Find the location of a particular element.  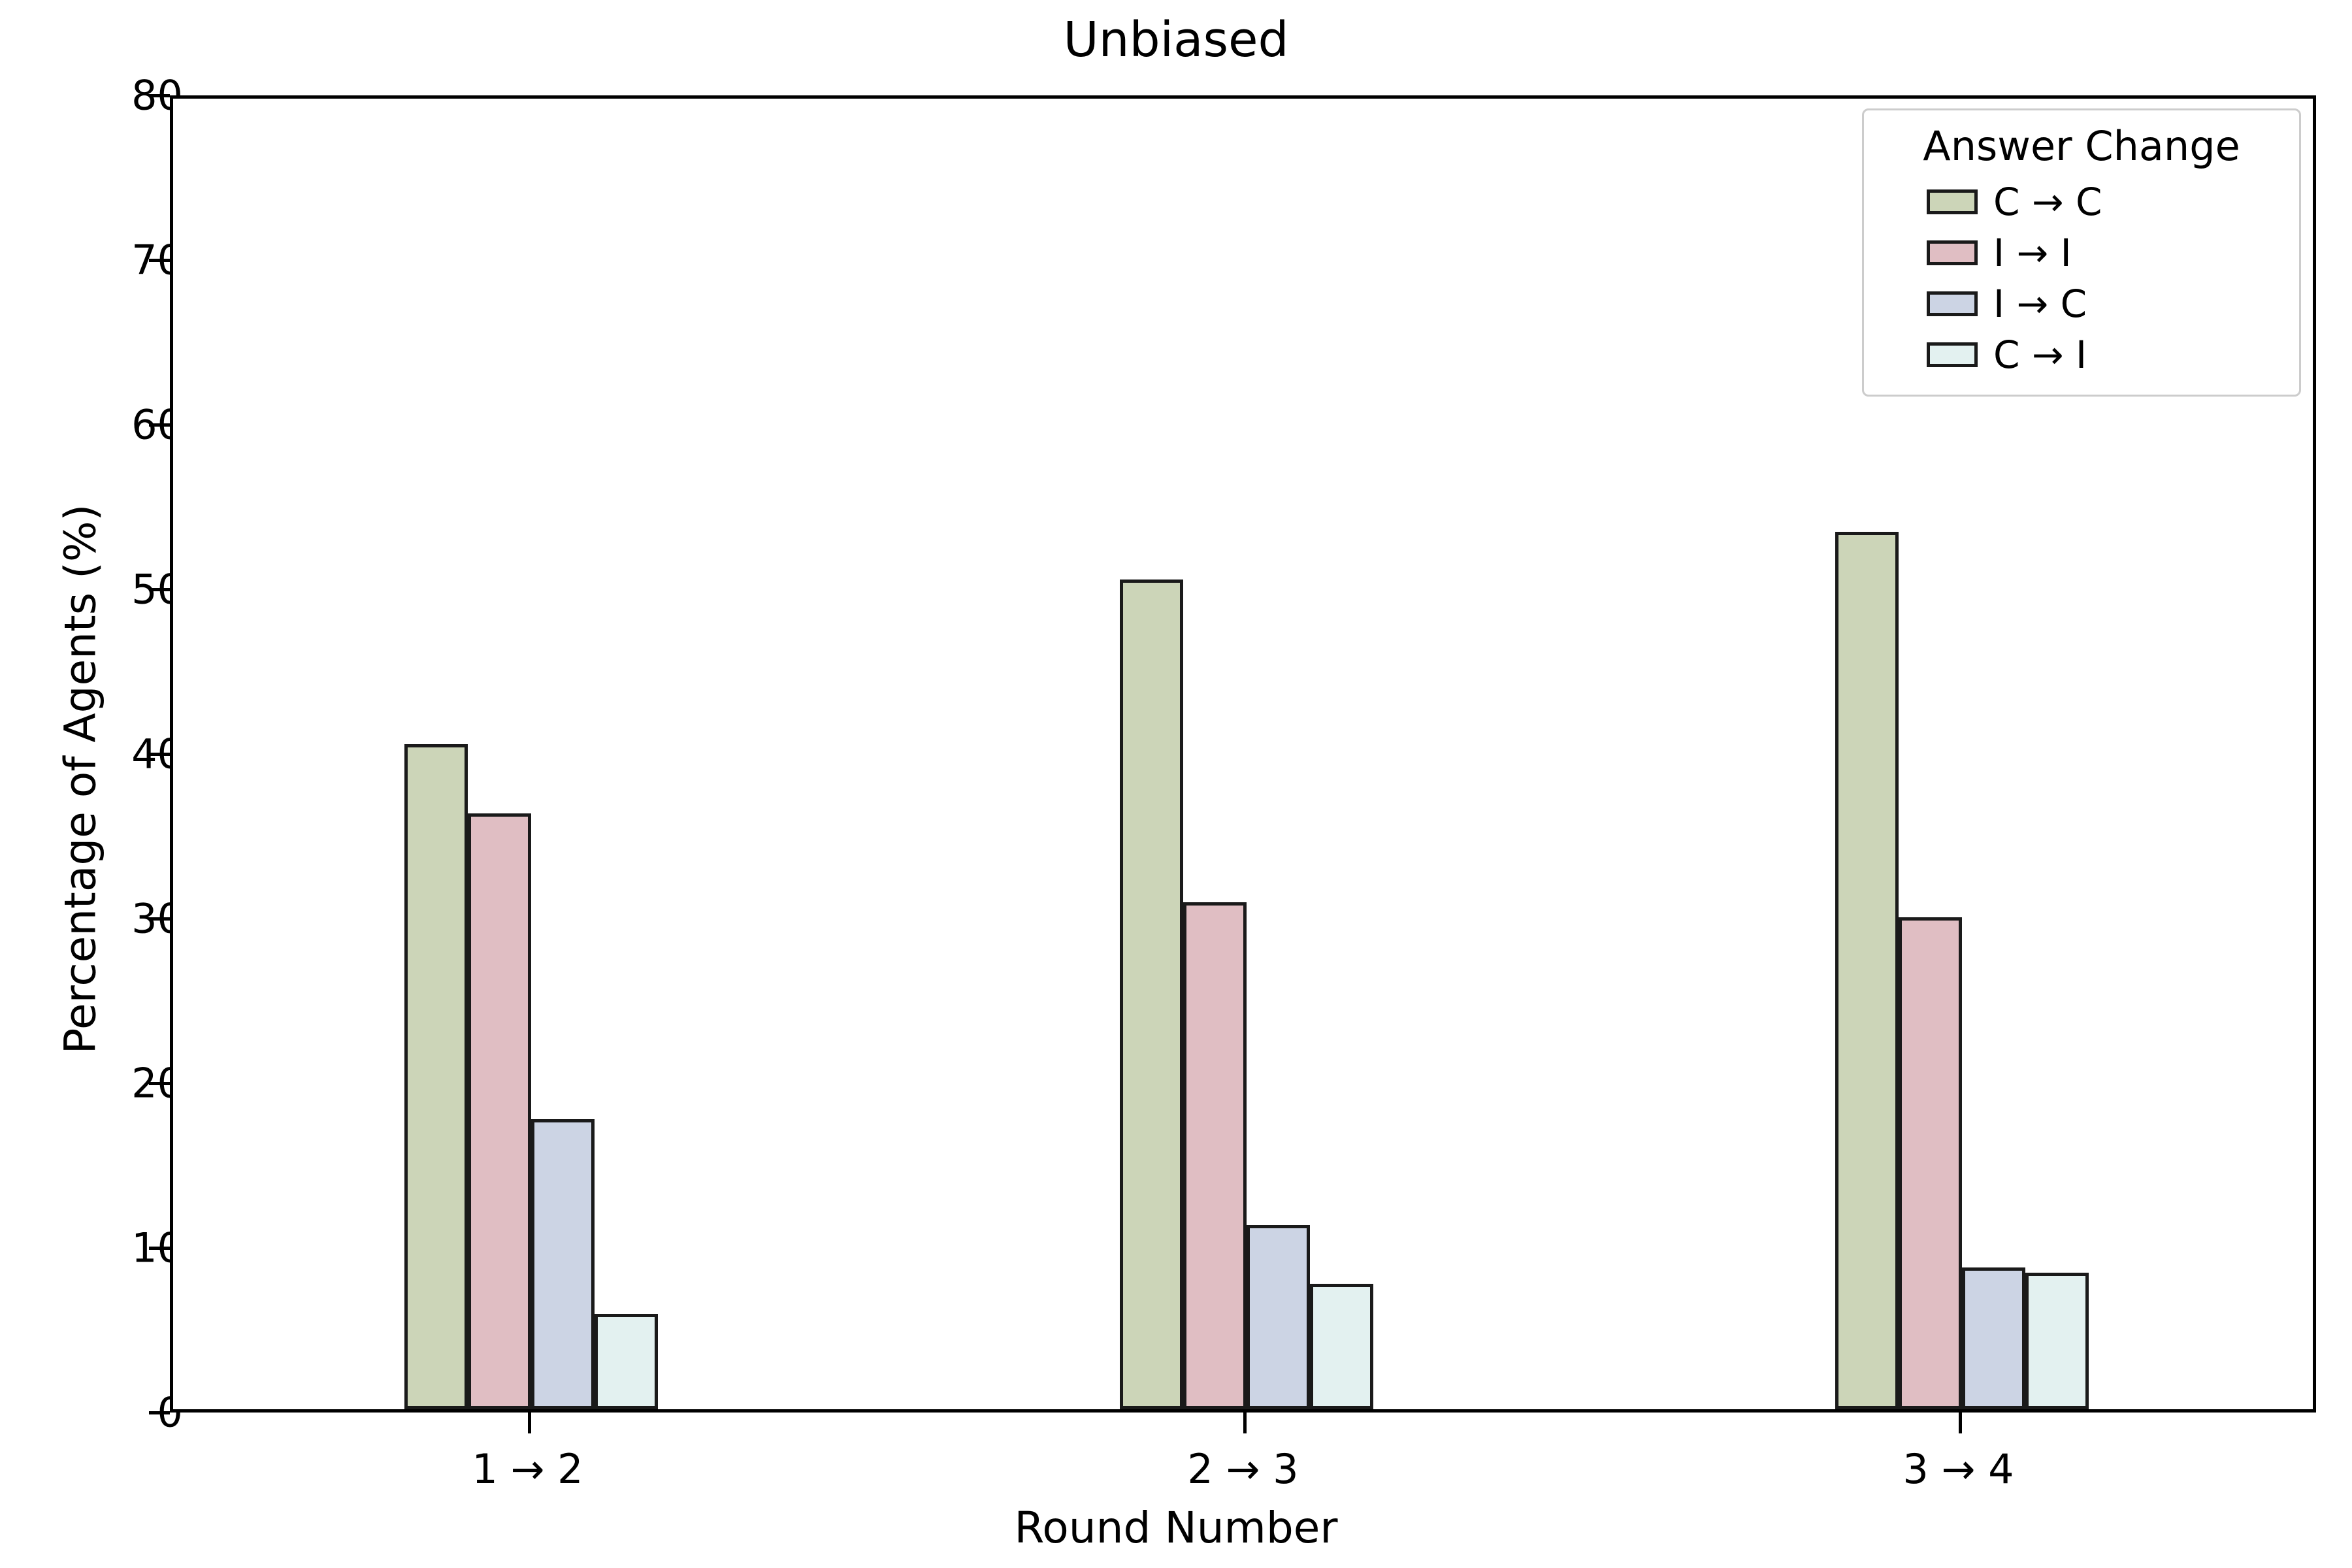

legend-entry: I → I is located at coordinates (2081, 252).